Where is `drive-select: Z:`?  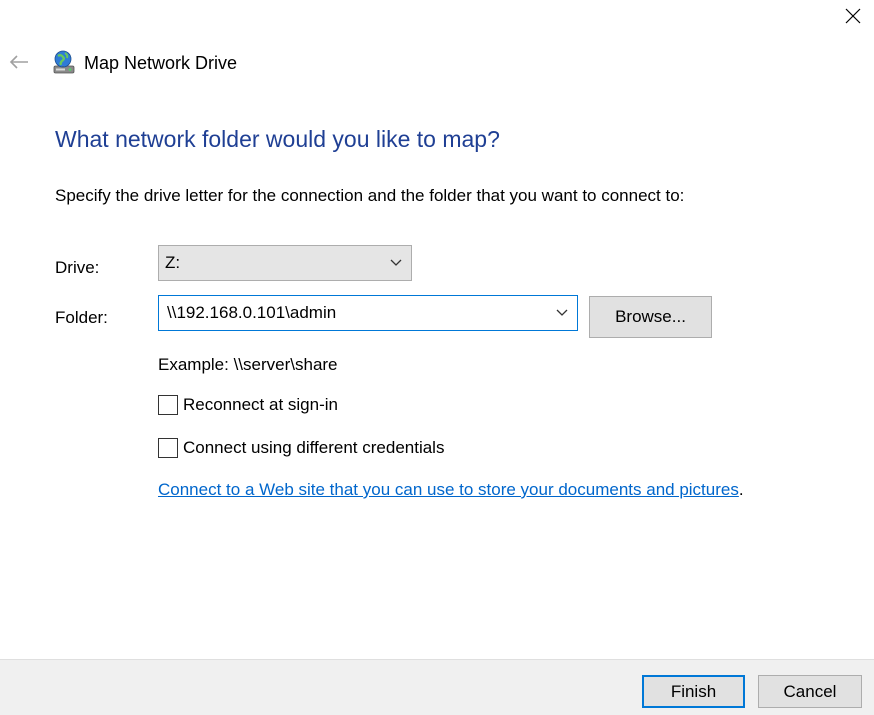 drive-select: Z: is located at coordinates (285, 263).